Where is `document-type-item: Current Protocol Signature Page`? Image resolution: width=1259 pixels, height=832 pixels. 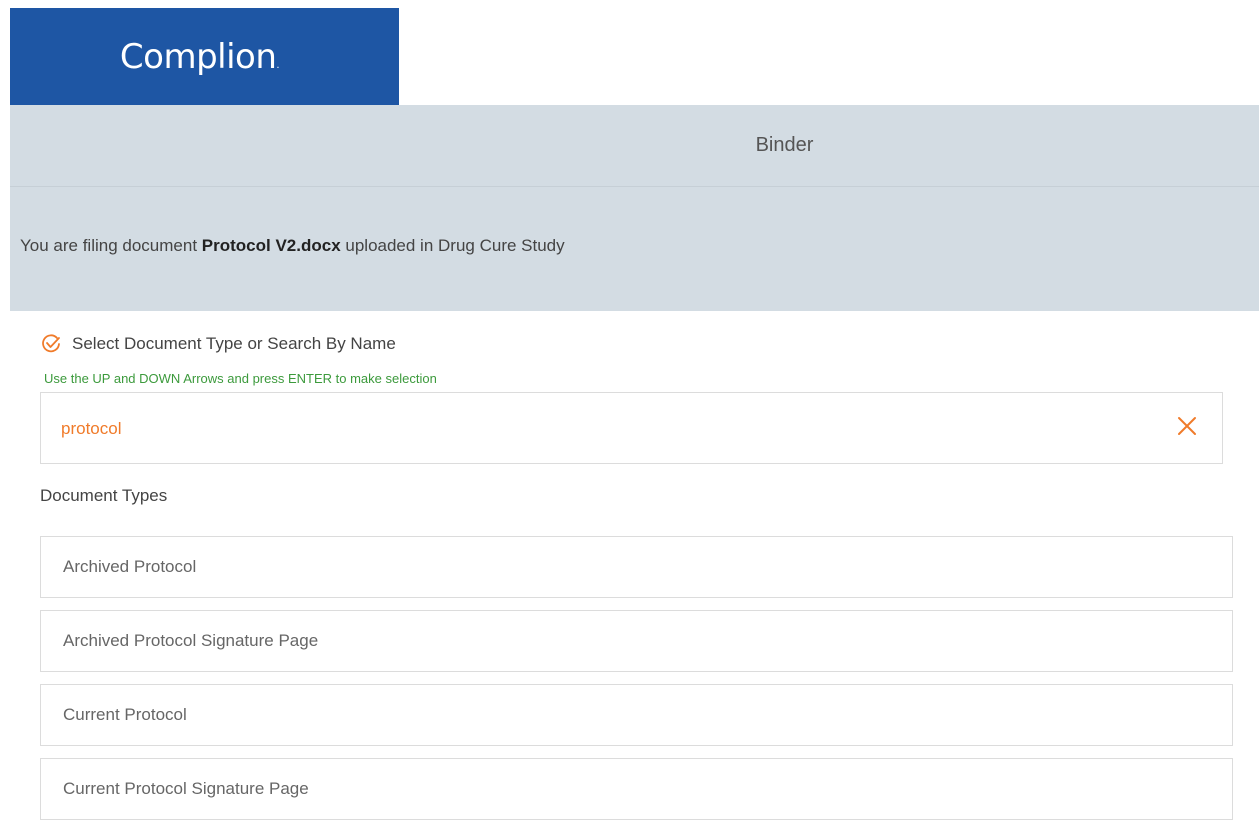 document-type-item: Current Protocol Signature Page is located at coordinates (636, 789).